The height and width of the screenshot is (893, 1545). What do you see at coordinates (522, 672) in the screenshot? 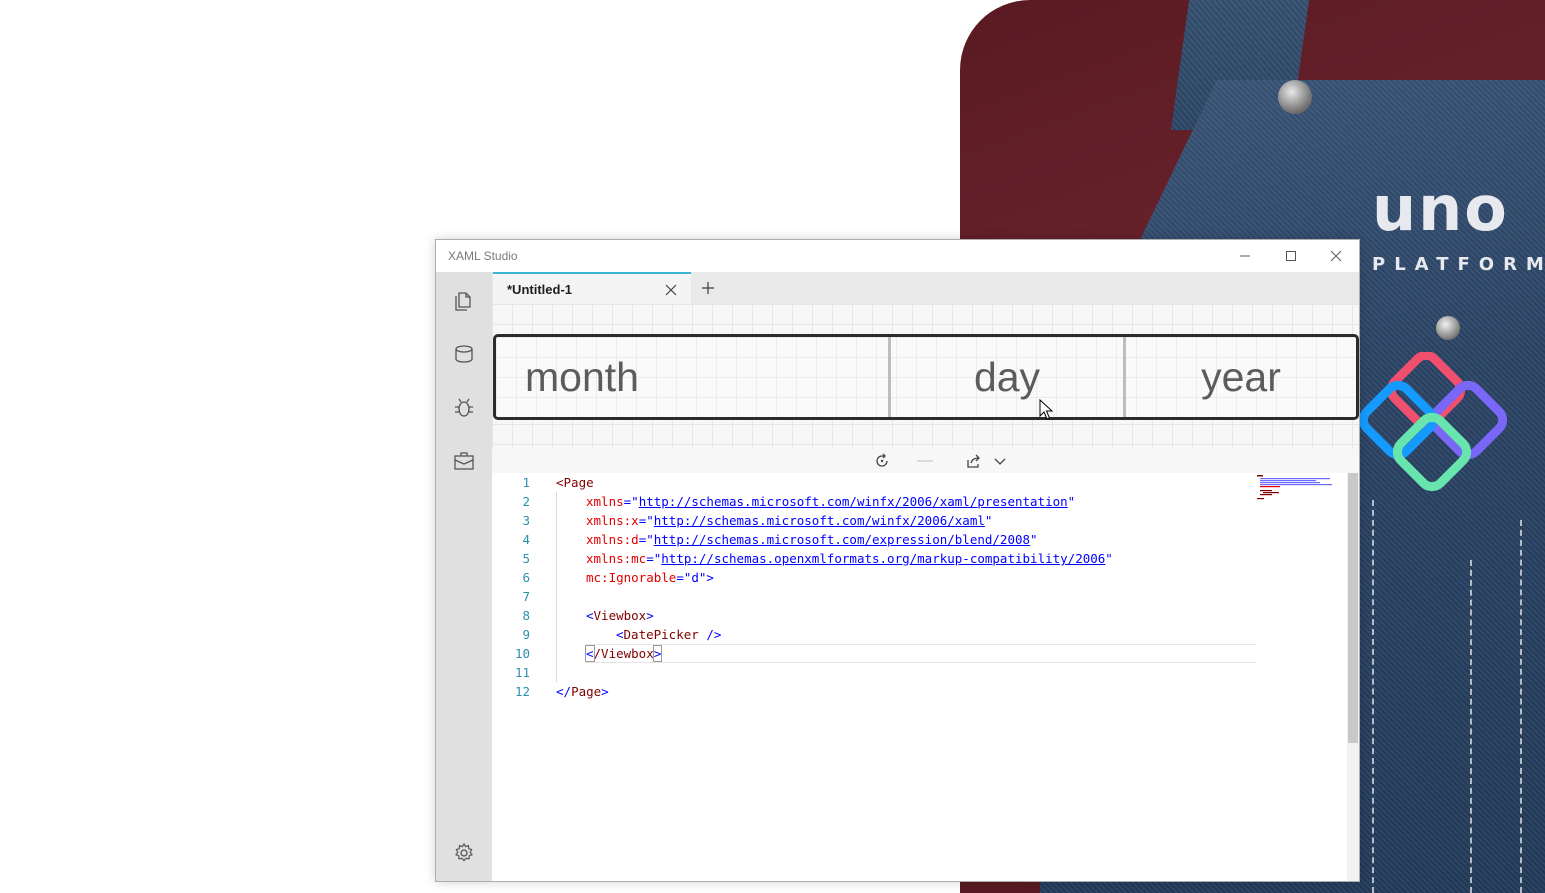
I see `line-number: 11` at bounding box center [522, 672].